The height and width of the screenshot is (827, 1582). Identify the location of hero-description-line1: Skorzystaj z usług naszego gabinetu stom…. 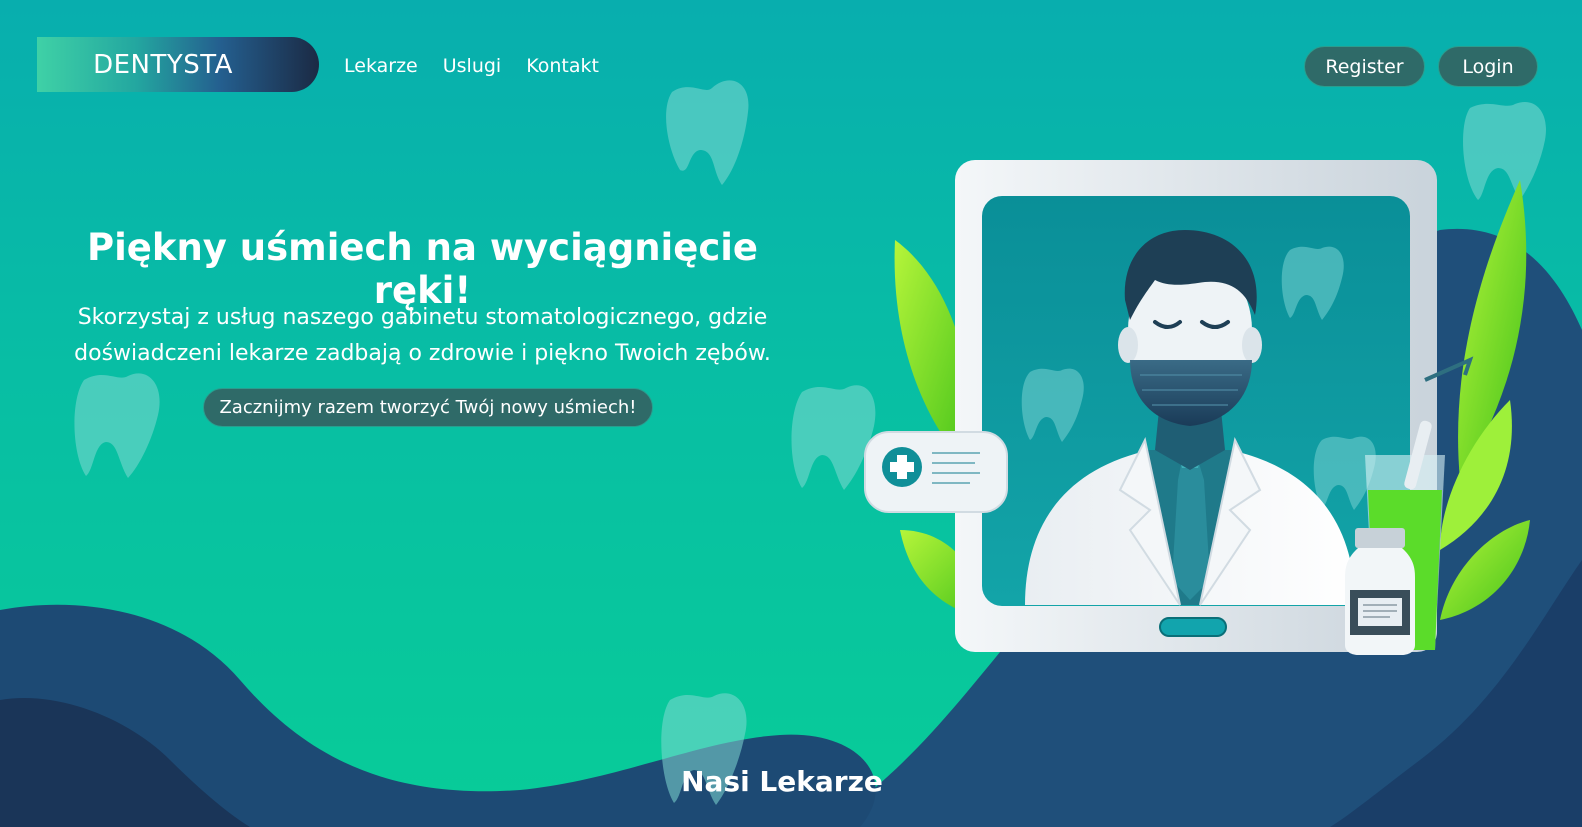
(422, 317).